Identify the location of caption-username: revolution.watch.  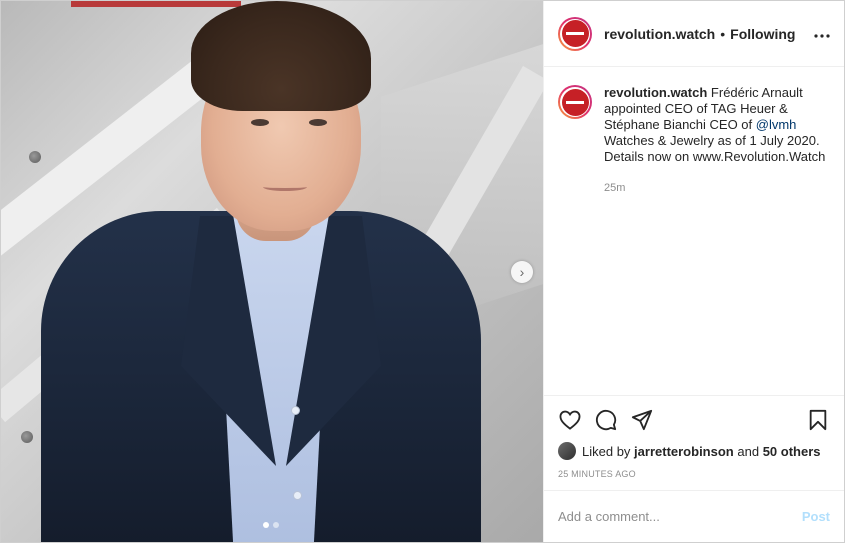
(655, 92).